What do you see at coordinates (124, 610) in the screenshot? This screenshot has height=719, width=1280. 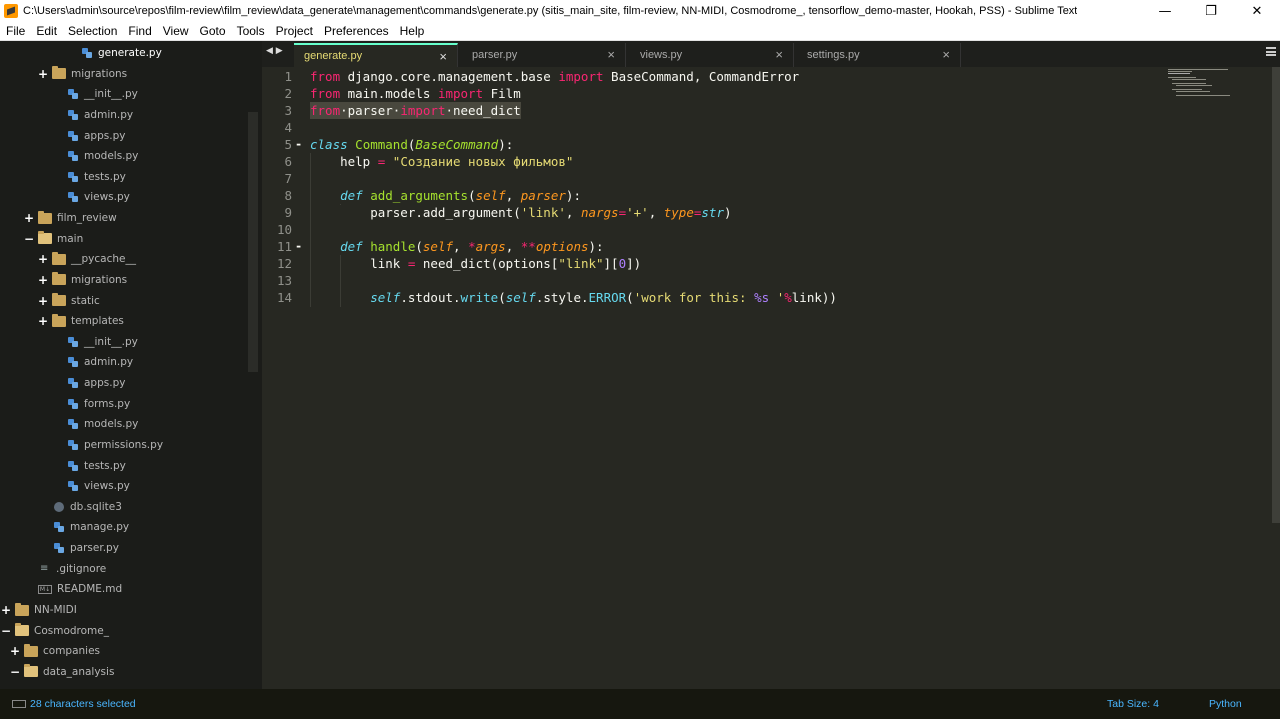 I see `sidebar-item: + NN-MIDI` at bounding box center [124, 610].